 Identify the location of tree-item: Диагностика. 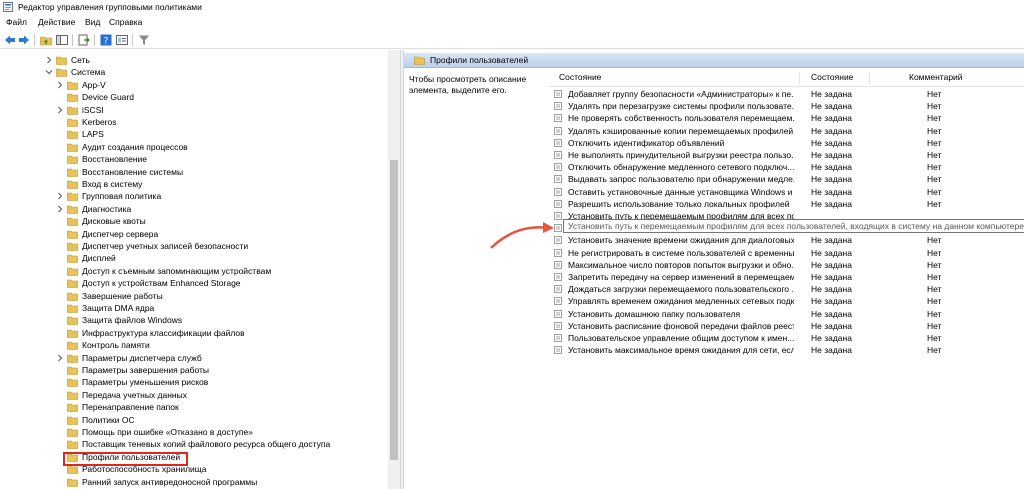
(222, 209).